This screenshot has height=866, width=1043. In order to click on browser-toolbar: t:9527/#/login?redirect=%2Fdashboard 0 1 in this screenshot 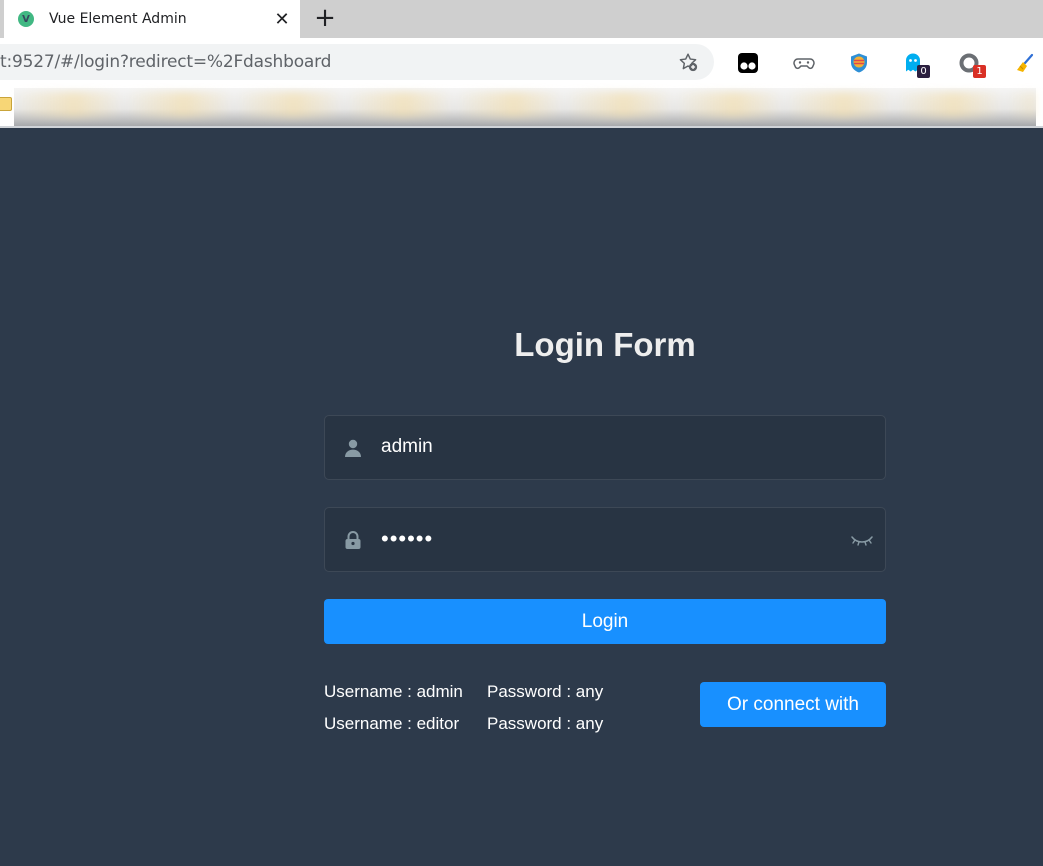, I will do `click(521, 63)`.